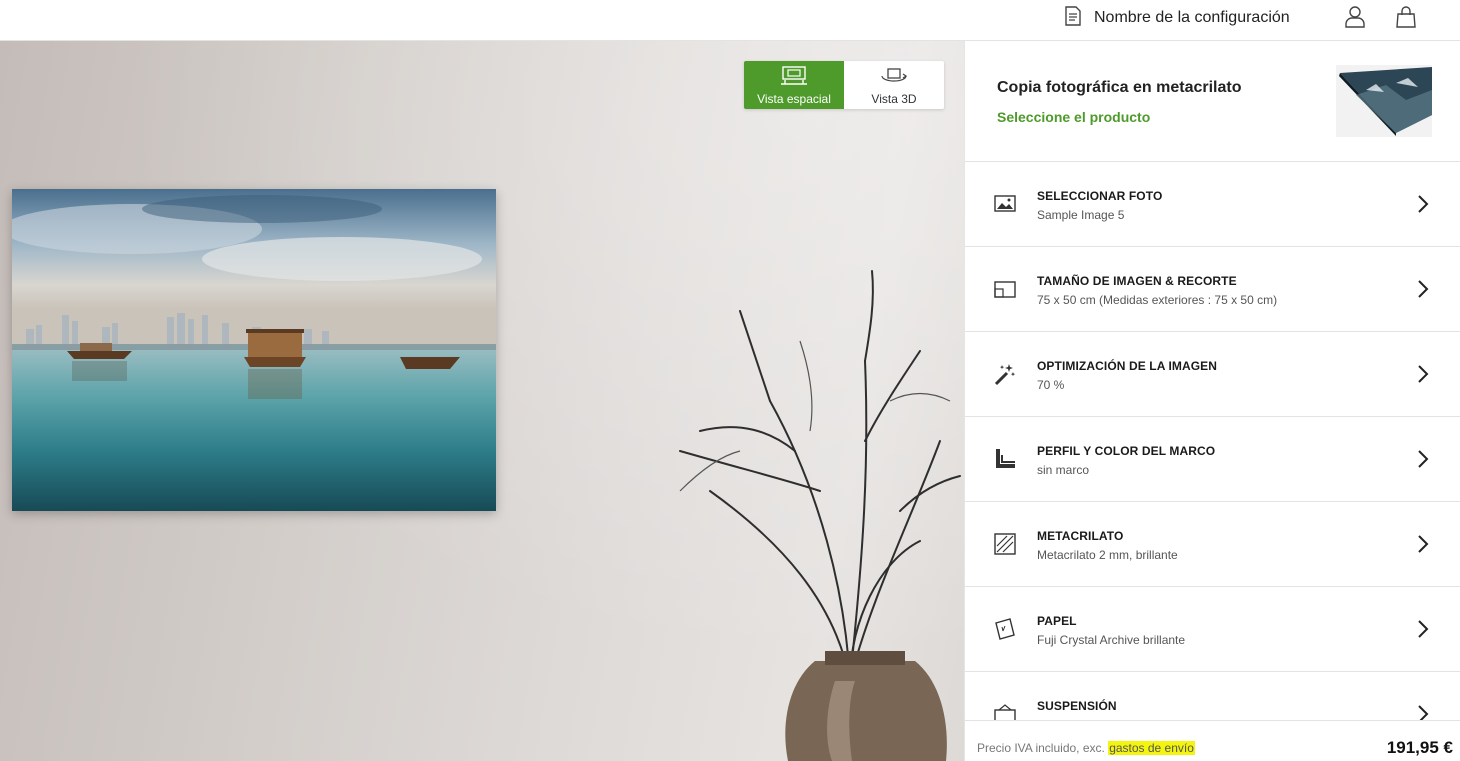 This screenshot has height=761, width=1460. I want to click on option-title: TAMAÑO DE IMAGEN & RECORTE, so click(1137, 281).